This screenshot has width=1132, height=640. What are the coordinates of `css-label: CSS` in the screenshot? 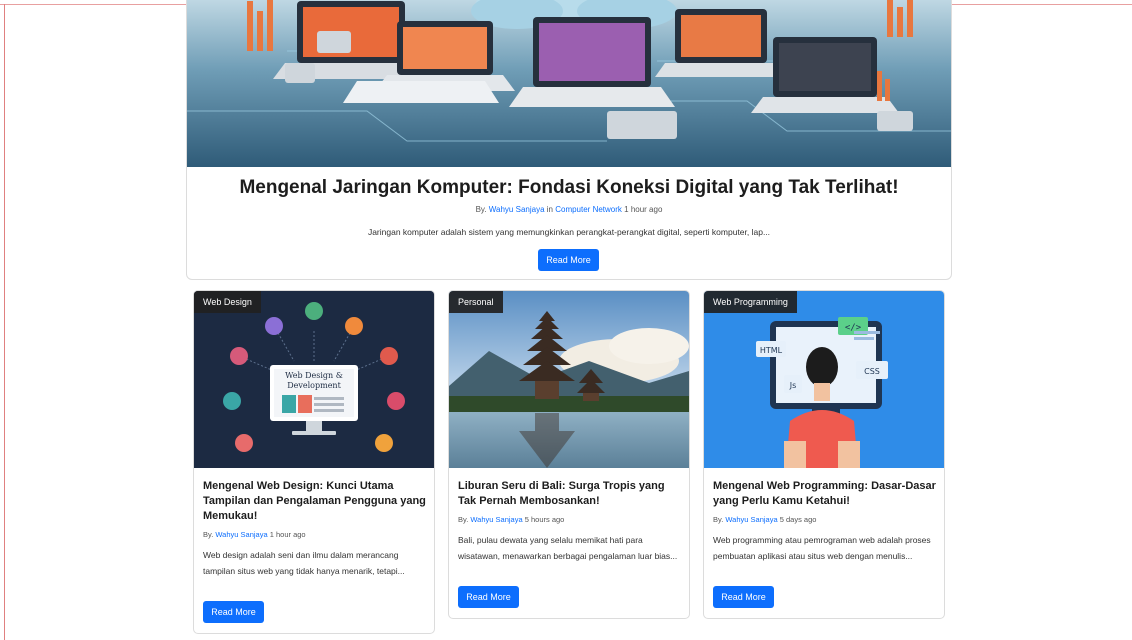 It's located at (872, 371).